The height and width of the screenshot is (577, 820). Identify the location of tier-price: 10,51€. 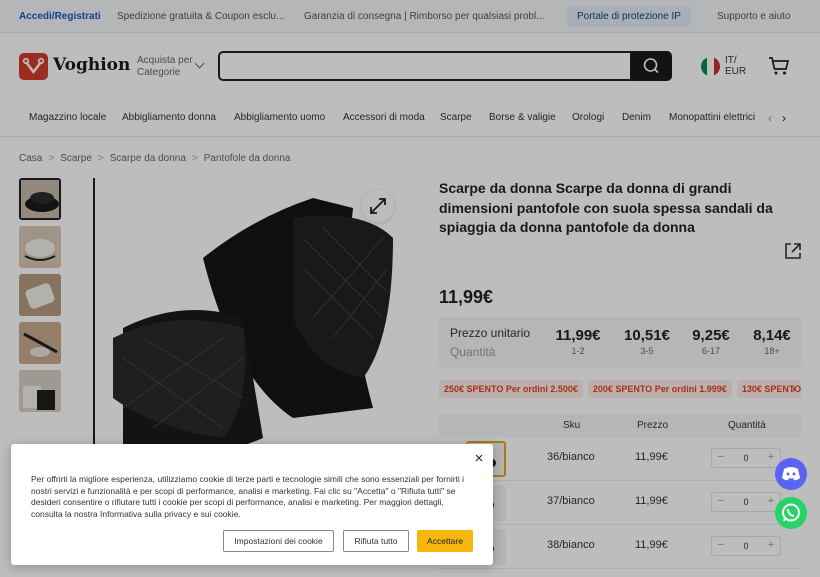
(647, 335).